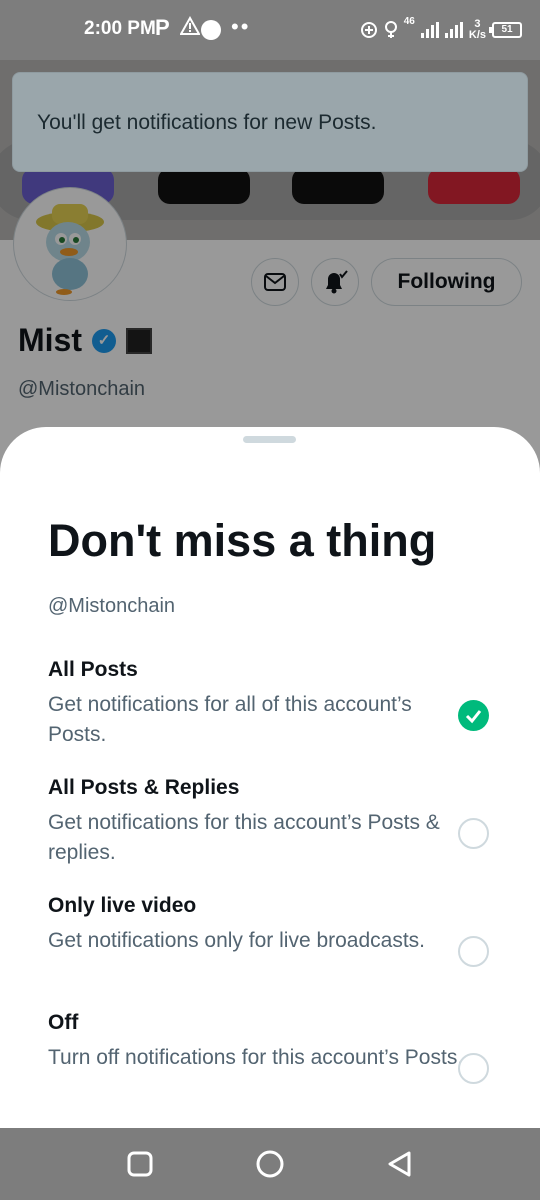  I want to click on status-time: 2:00 PM, so click(120, 28).